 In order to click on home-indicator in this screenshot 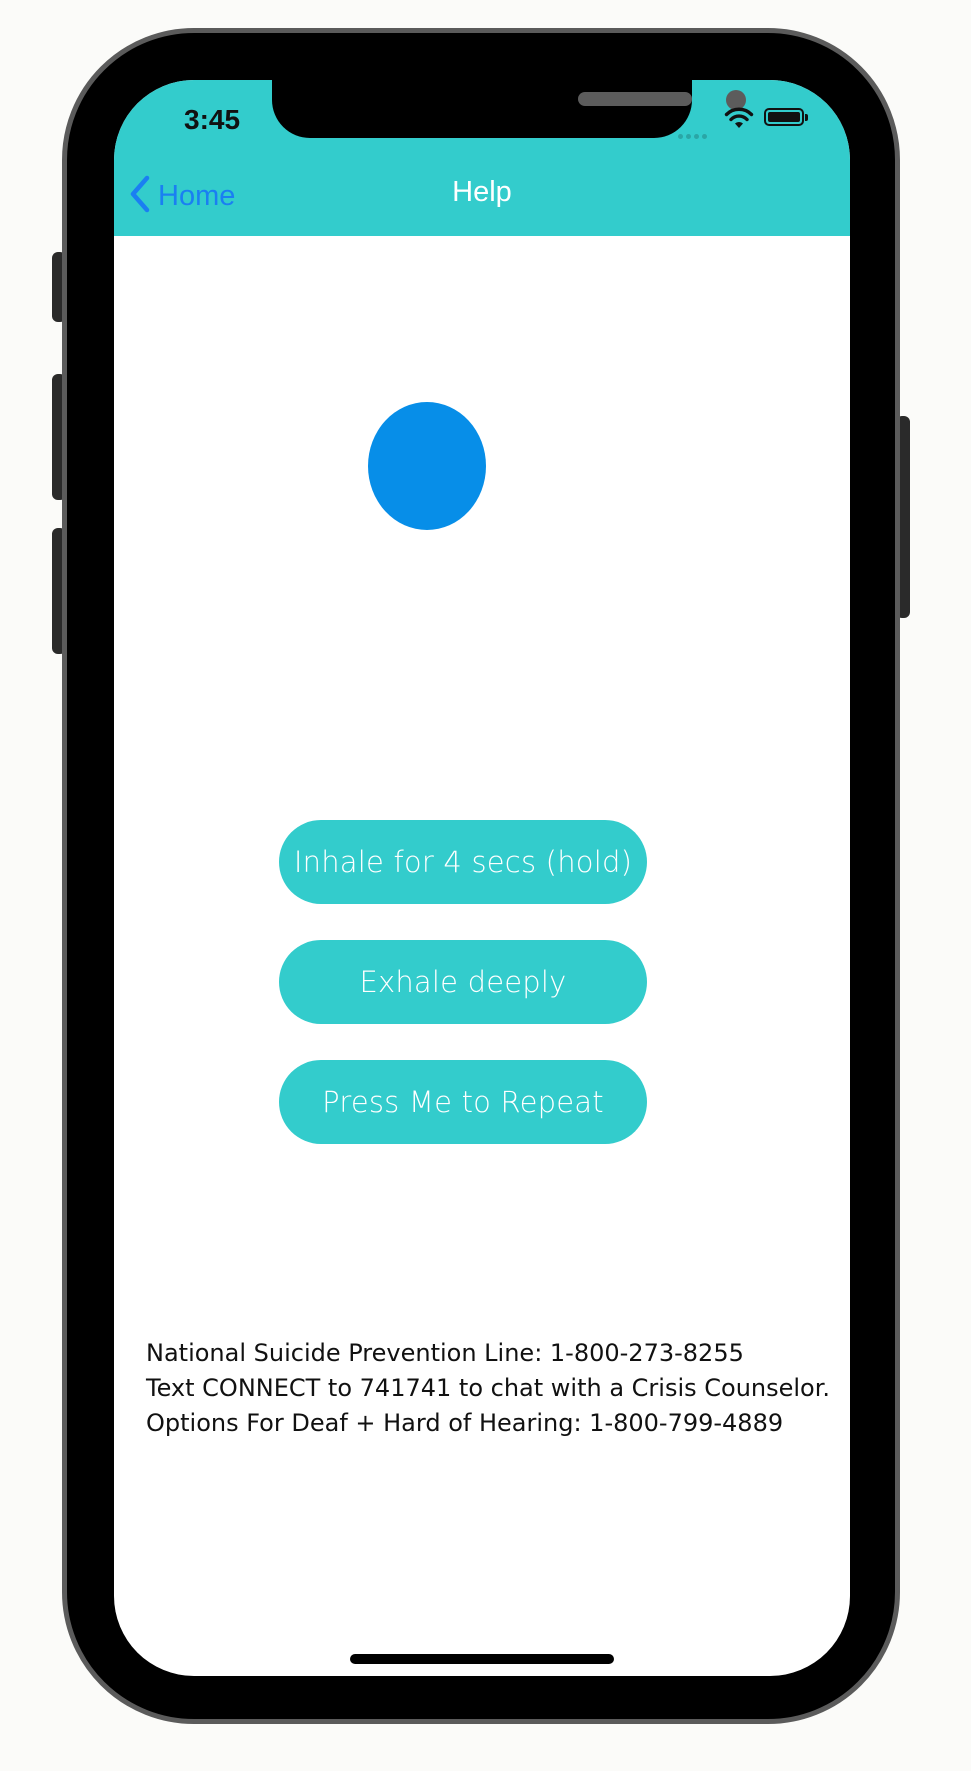, I will do `click(482, 1659)`.